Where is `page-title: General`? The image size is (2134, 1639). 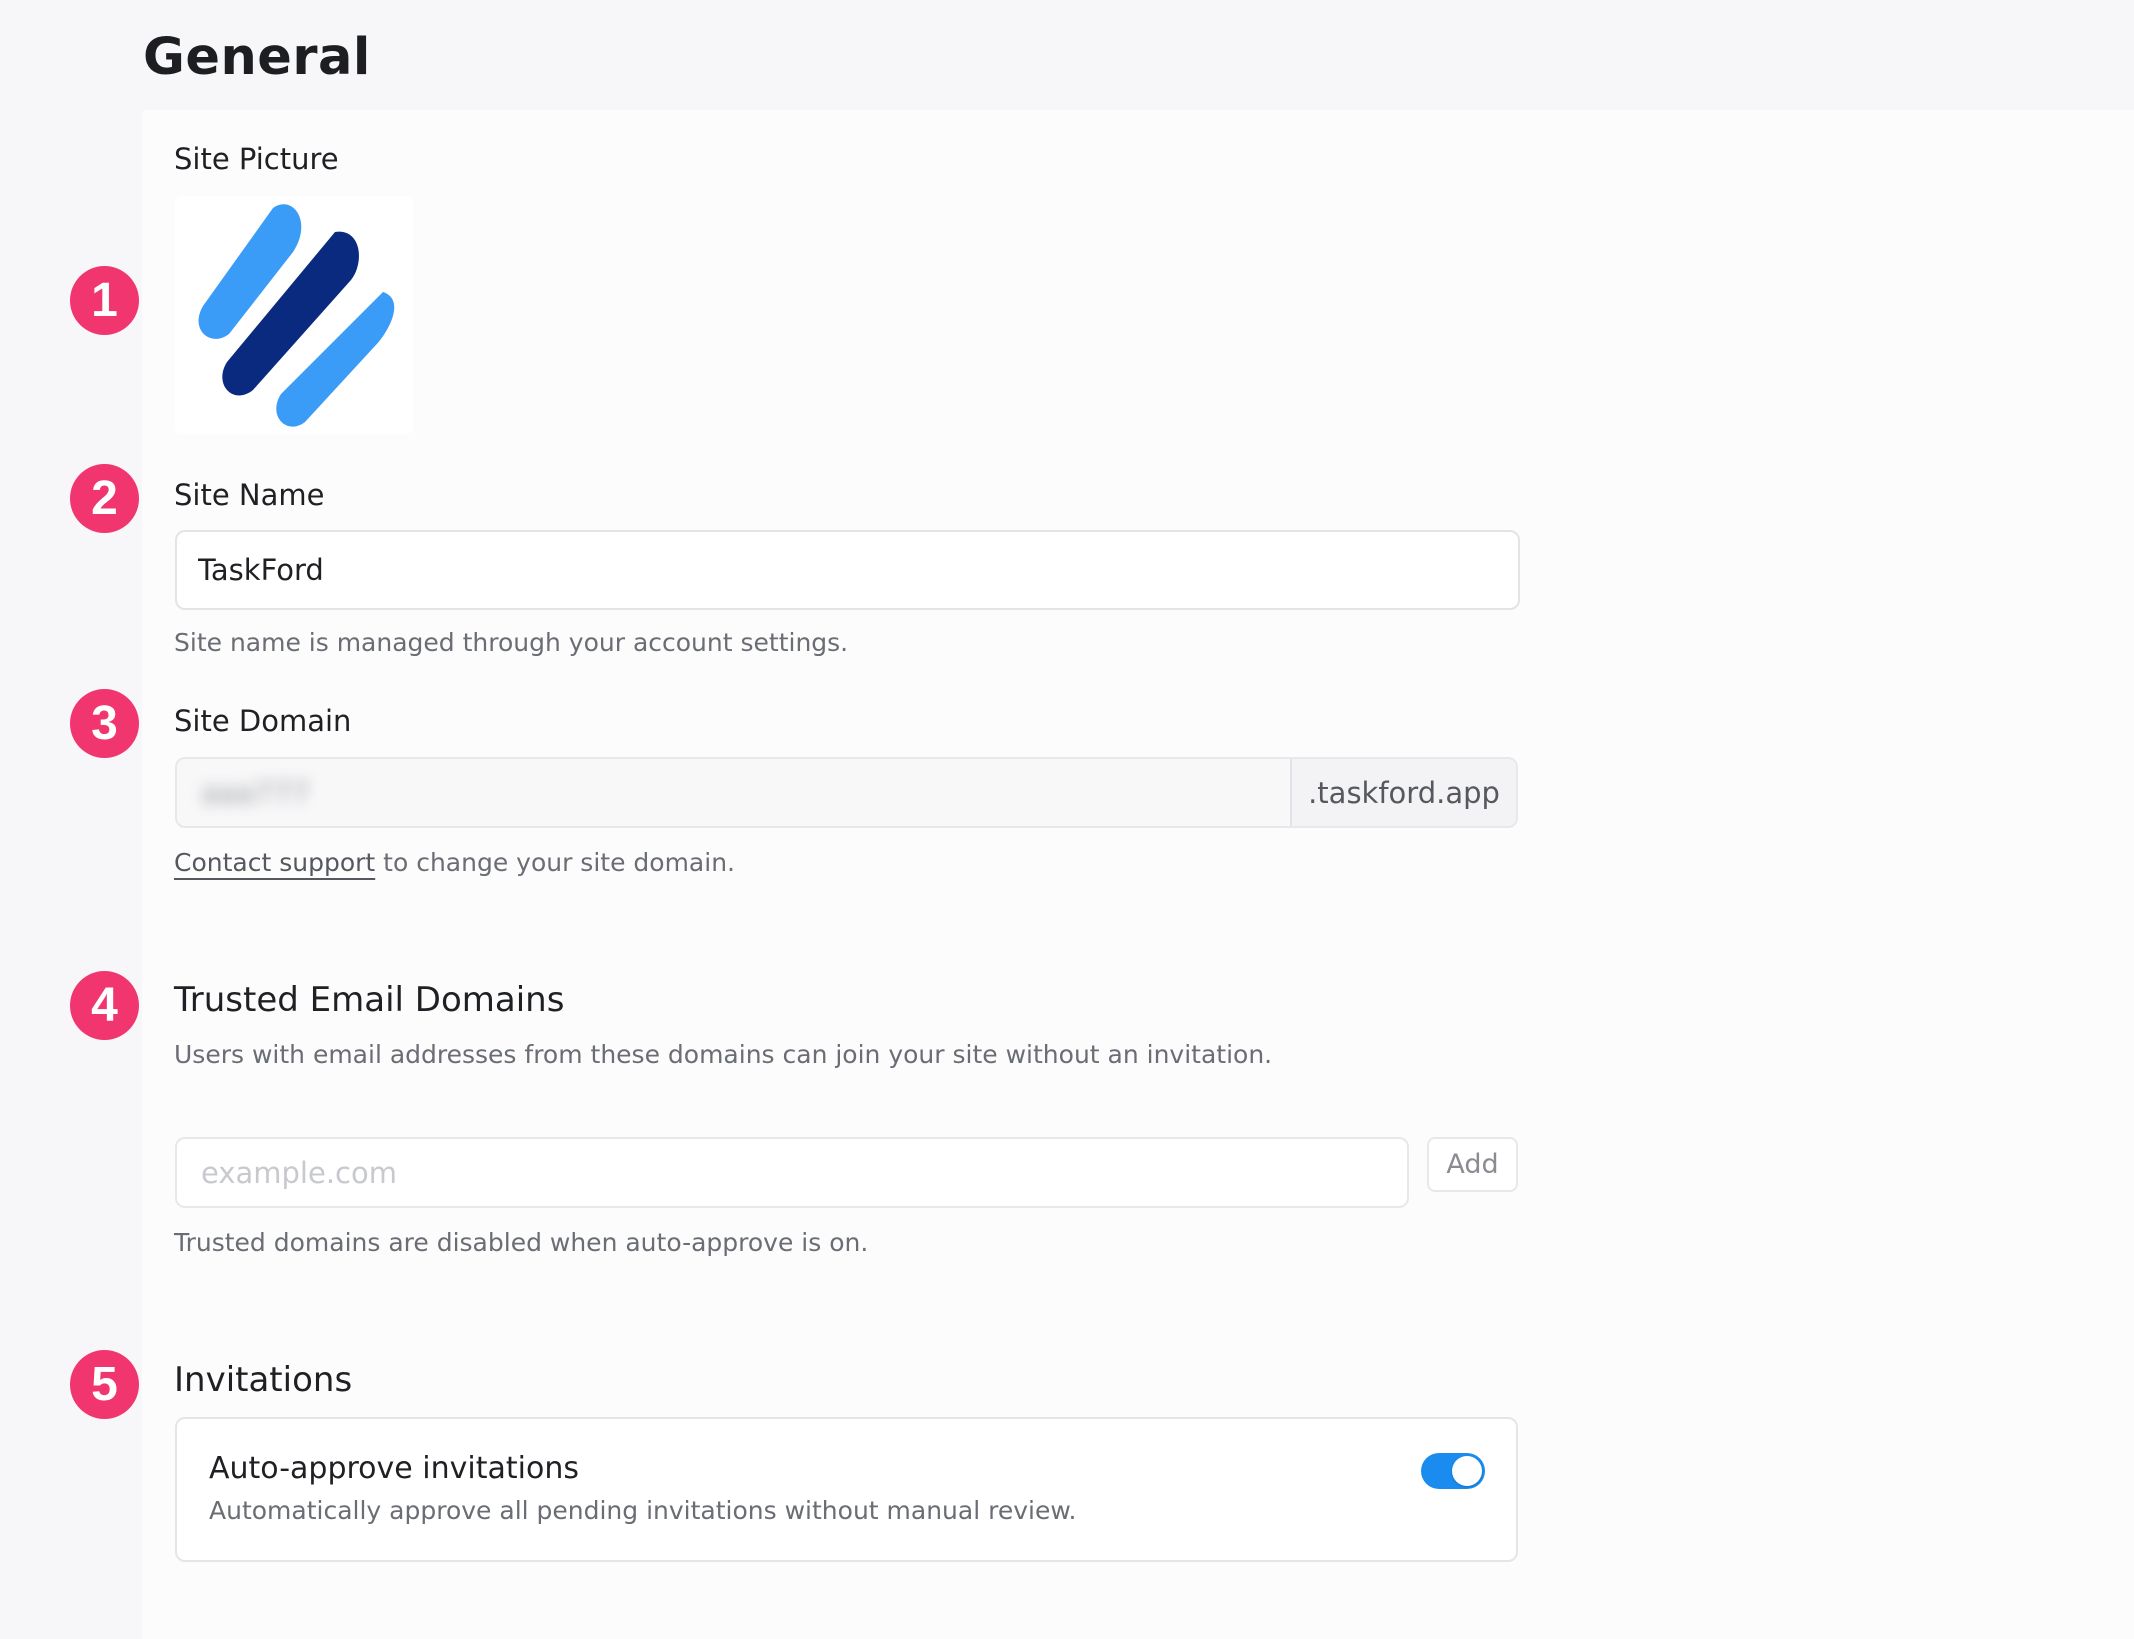
page-title: General is located at coordinates (257, 57).